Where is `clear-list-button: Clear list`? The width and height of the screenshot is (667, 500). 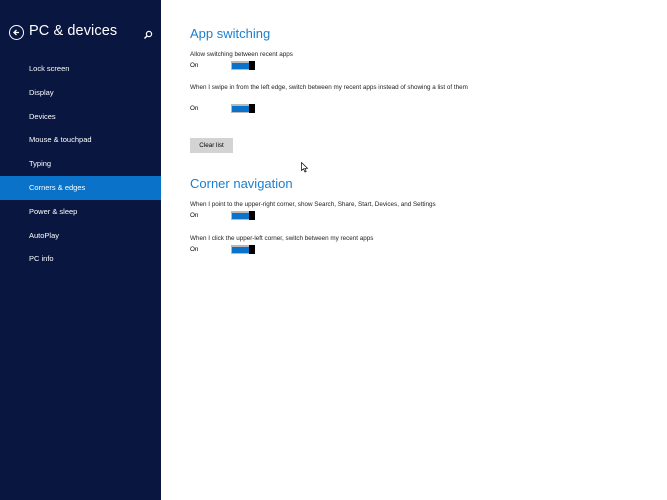
clear-list-button: Clear list is located at coordinates (211, 145).